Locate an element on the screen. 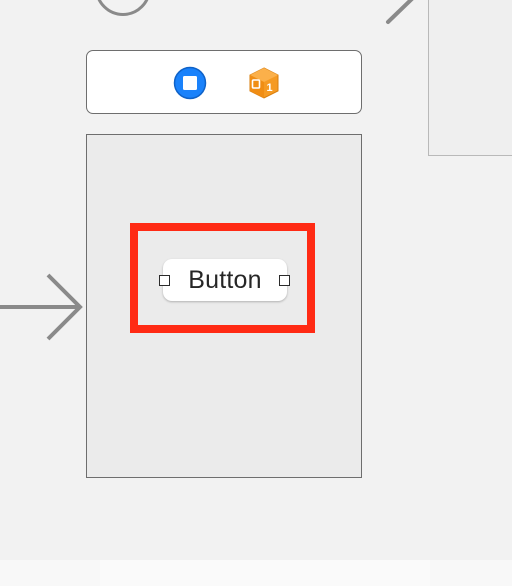  segue-line is located at coordinates (400, 12).